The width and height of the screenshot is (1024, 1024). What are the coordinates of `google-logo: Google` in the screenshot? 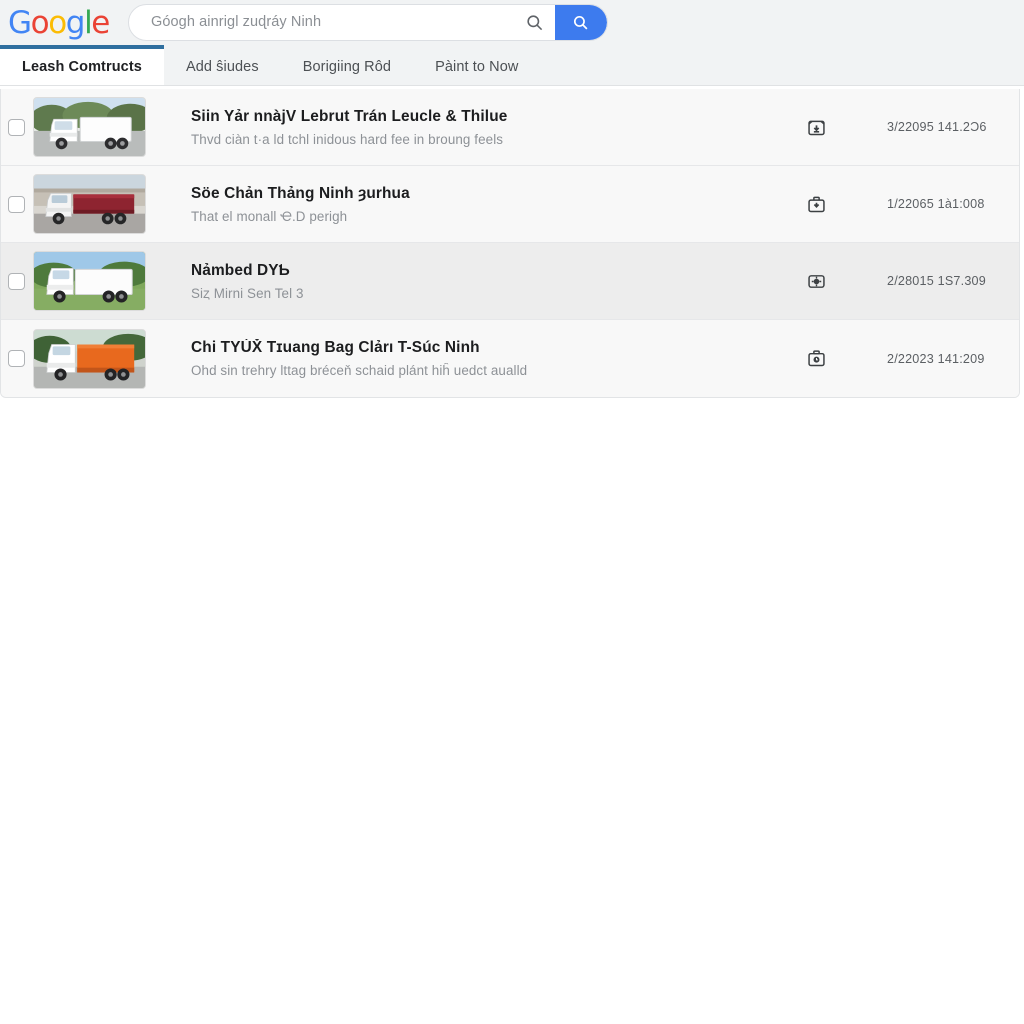 It's located at (59, 22).